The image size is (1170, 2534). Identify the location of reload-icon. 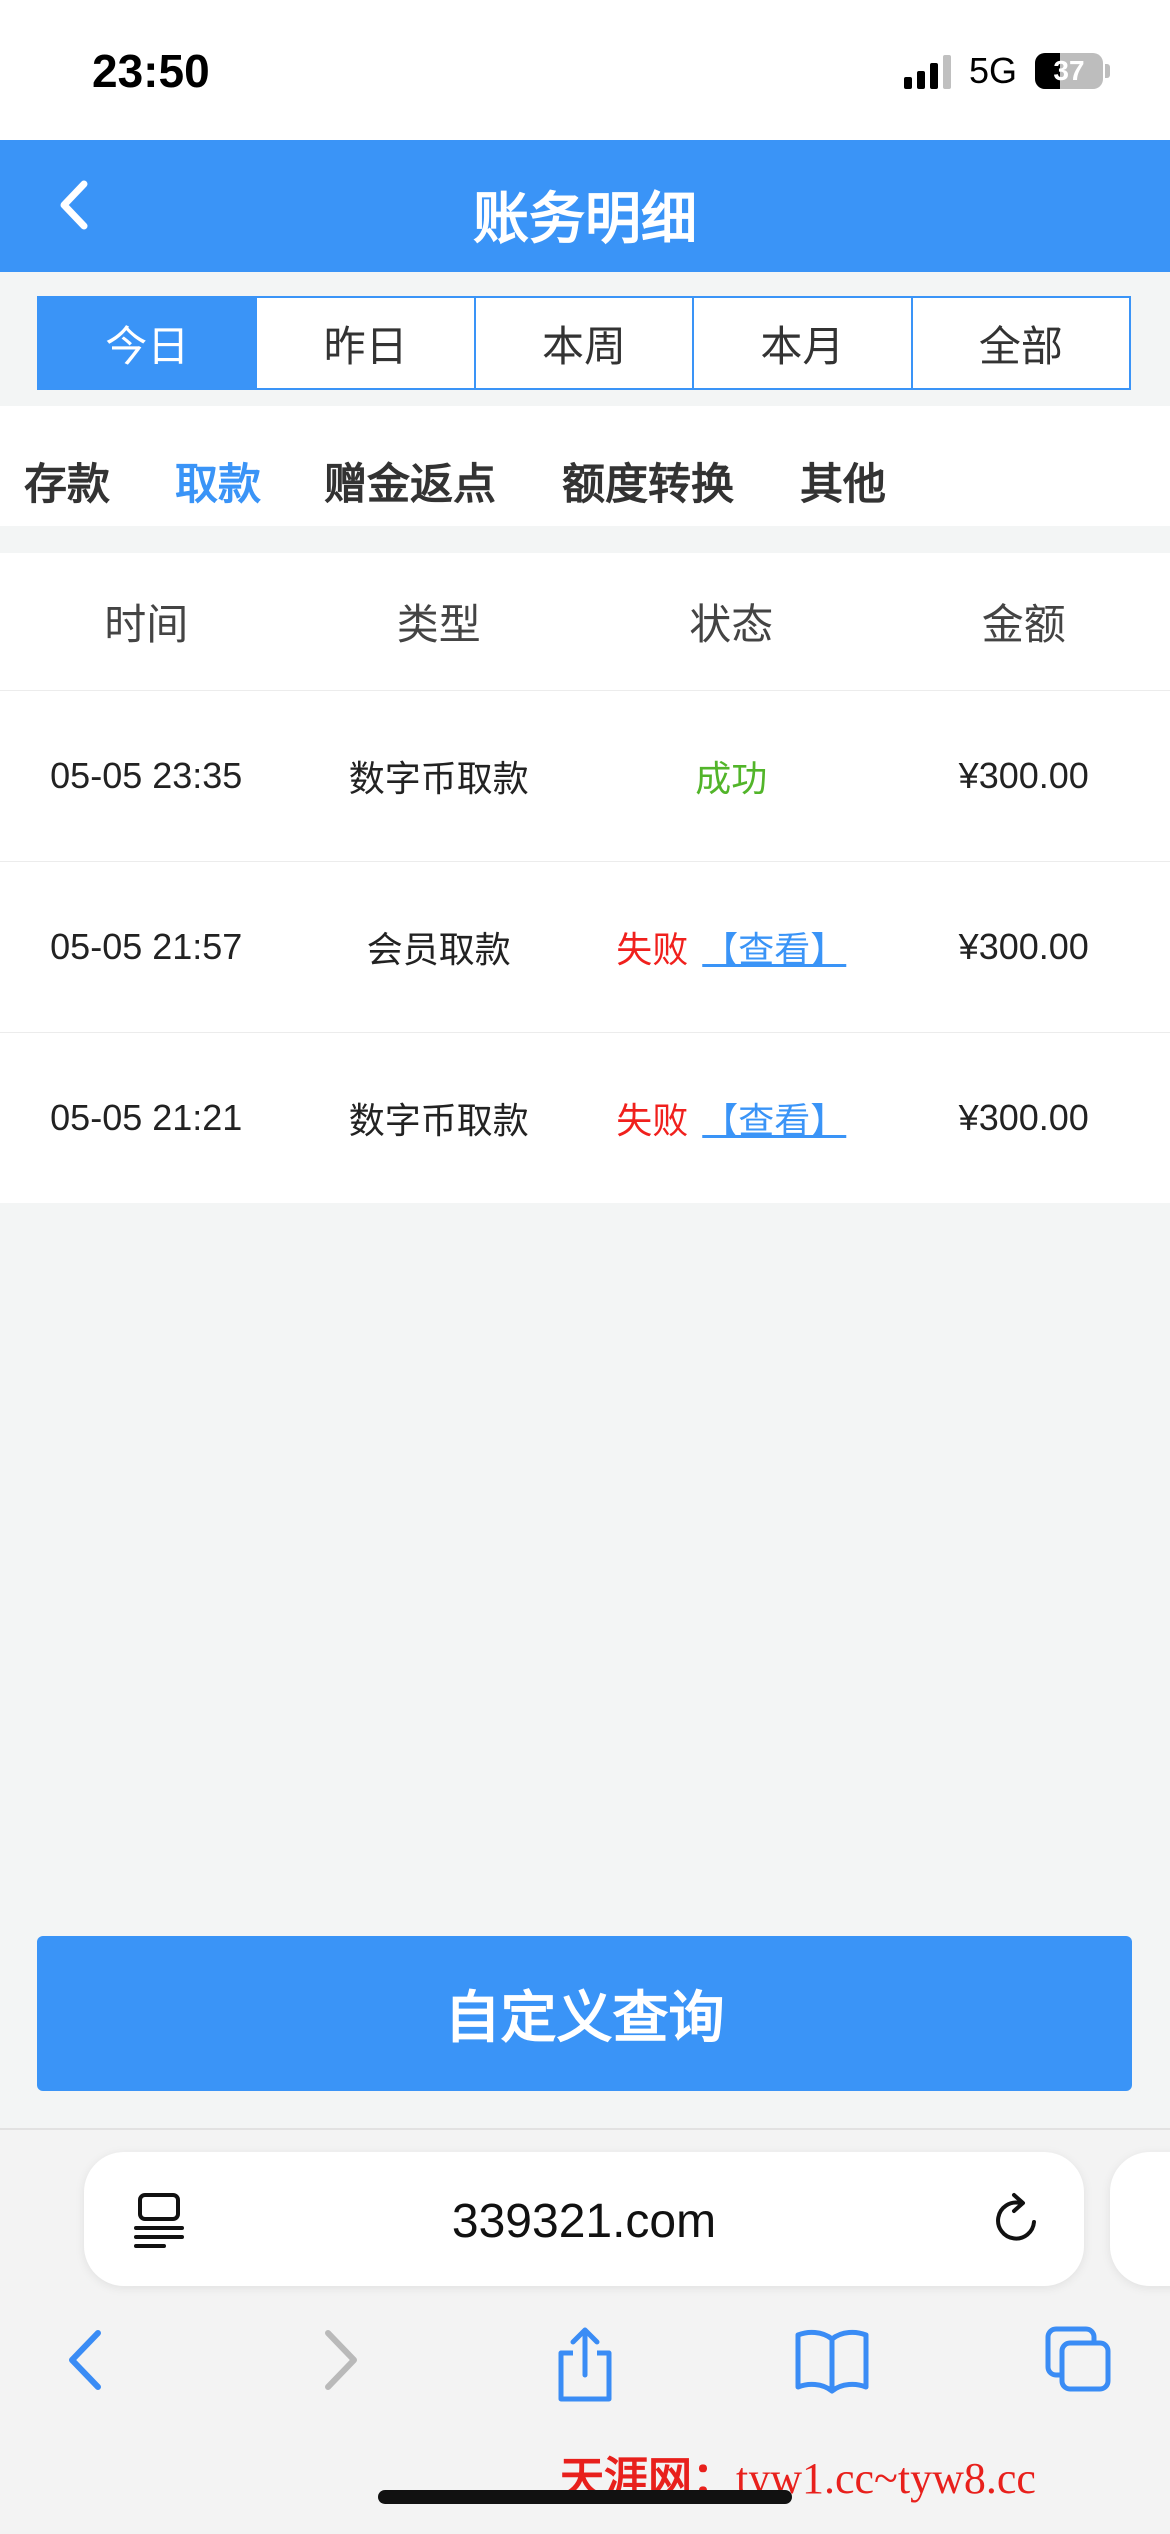
(1017, 2220).